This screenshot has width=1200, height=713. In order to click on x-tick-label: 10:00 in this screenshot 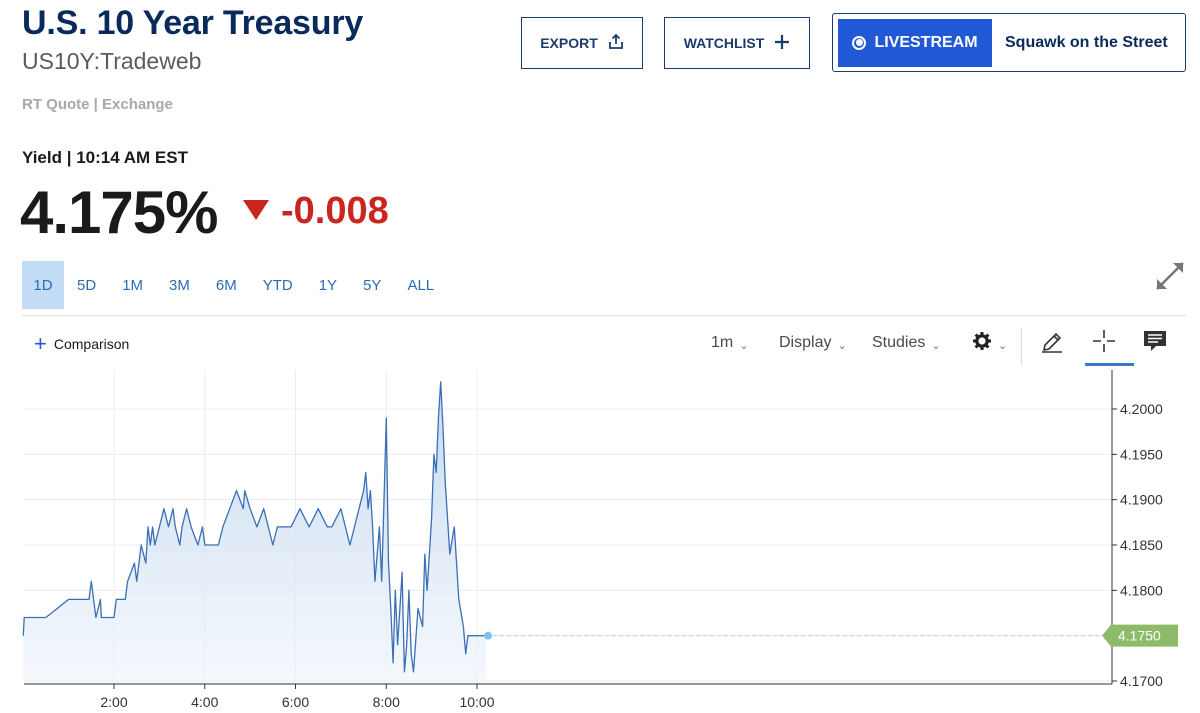, I will do `click(476, 702)`.